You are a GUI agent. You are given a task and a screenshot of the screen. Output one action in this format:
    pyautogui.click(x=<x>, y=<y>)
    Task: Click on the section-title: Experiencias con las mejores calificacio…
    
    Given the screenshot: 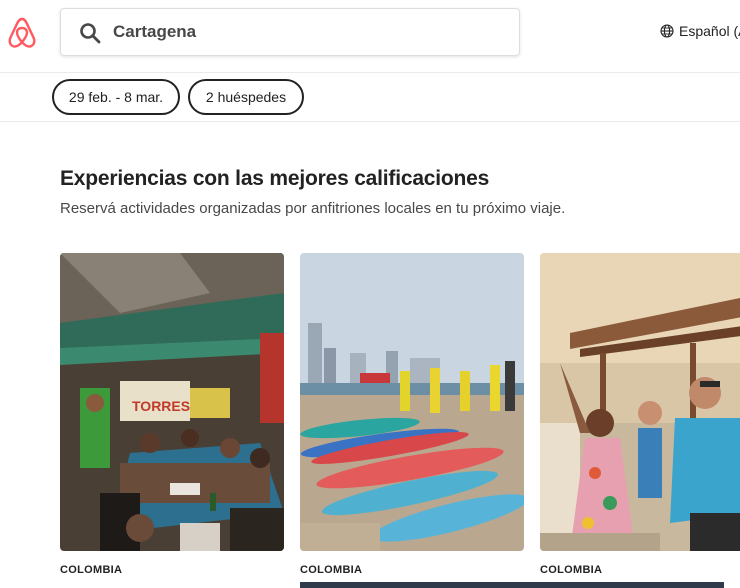 What is the action you would take?
    pyautogui.click(x=275, y=178)
    